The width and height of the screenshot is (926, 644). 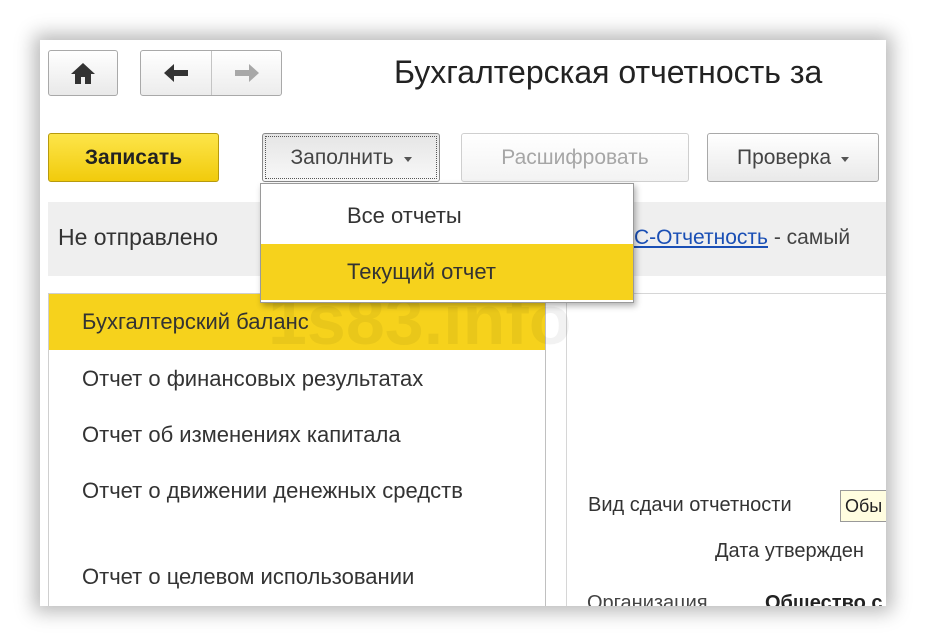 I want to click on home-icon, so click(x=83, y=73).